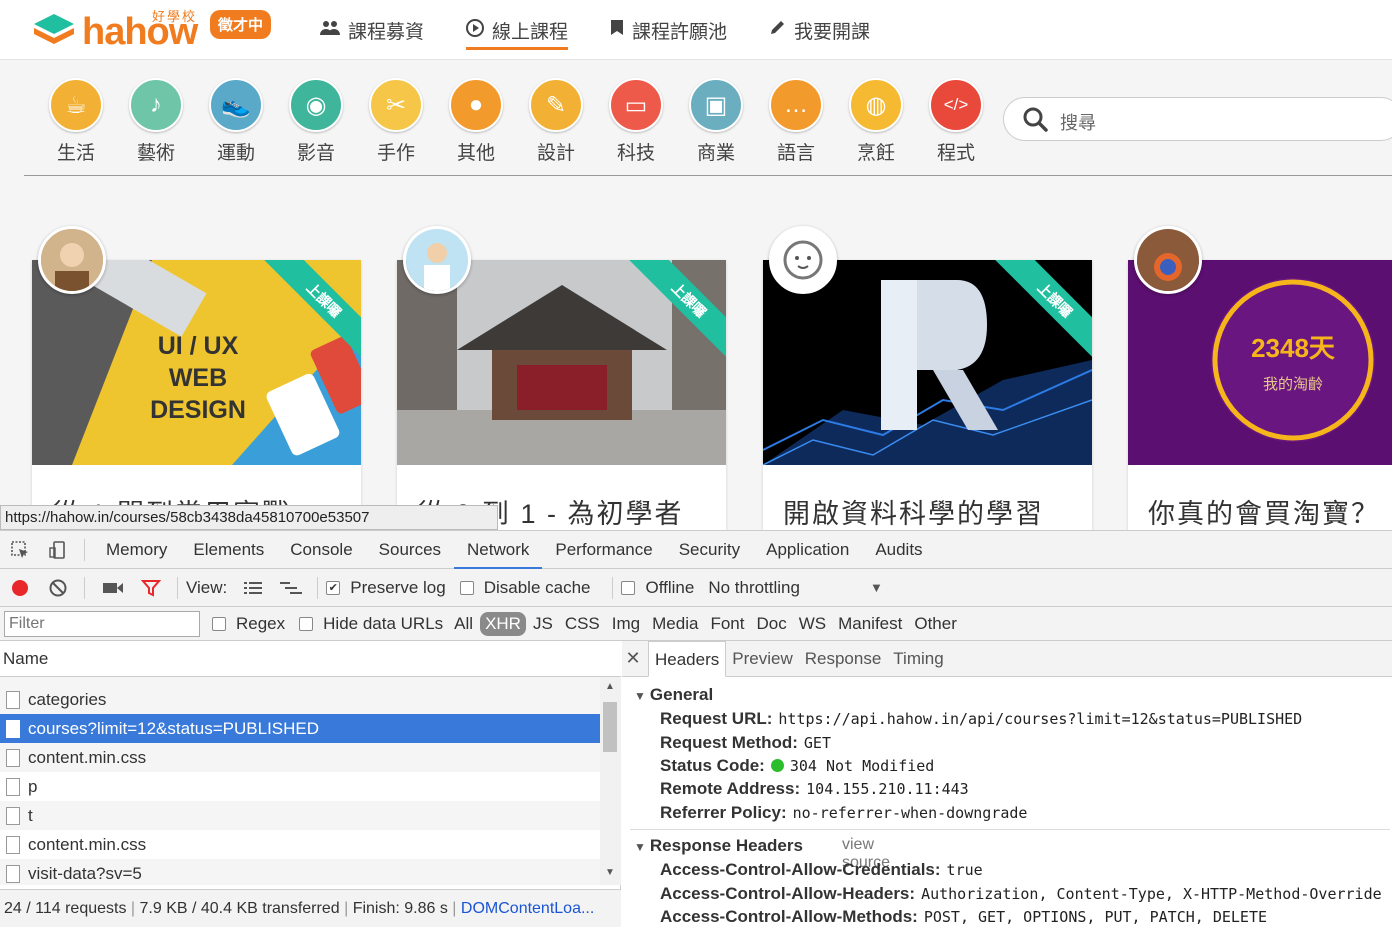 The width and height of the screenshot is (1392, 927). I want to click on category-9: … 語言, so click(796, 121).